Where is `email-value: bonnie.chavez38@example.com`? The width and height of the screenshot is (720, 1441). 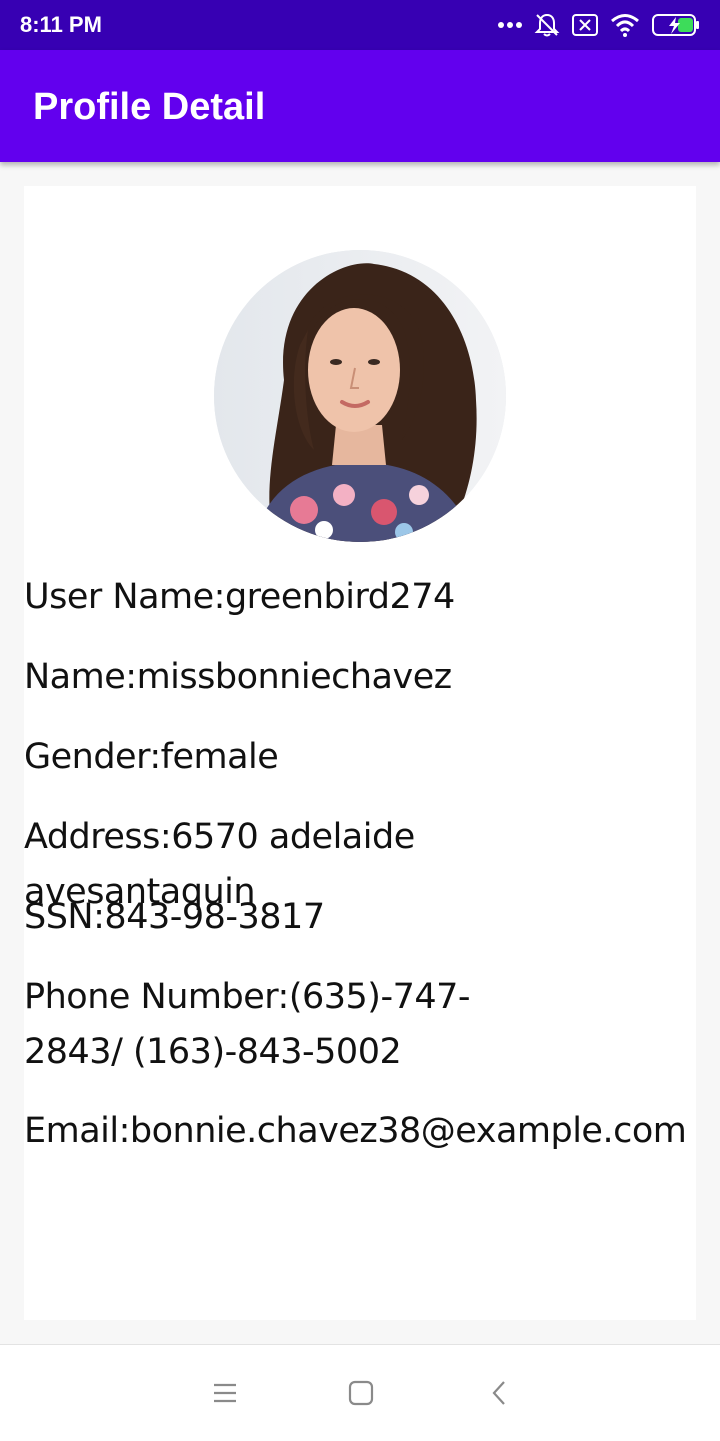 email-value: bonnie.chavez38@example.com is located at coordinates (408, 1131).